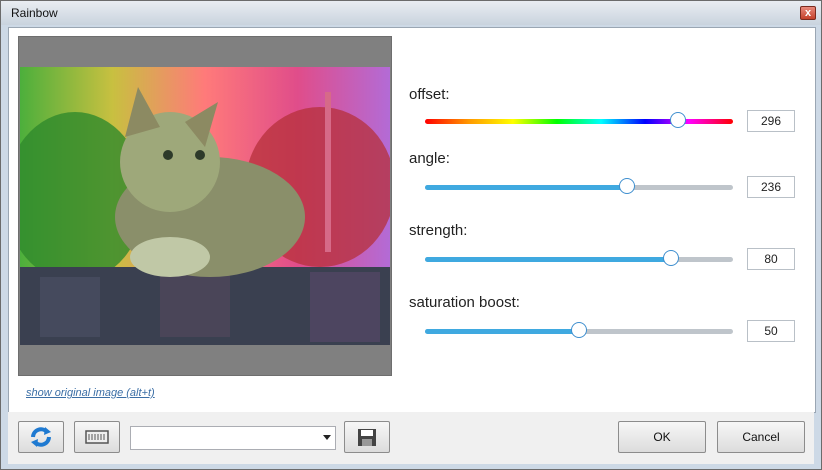  What do you see at coordinates (579, 120) in the screenshot?
I see `offset-slider` at bounding box center [579, 120].